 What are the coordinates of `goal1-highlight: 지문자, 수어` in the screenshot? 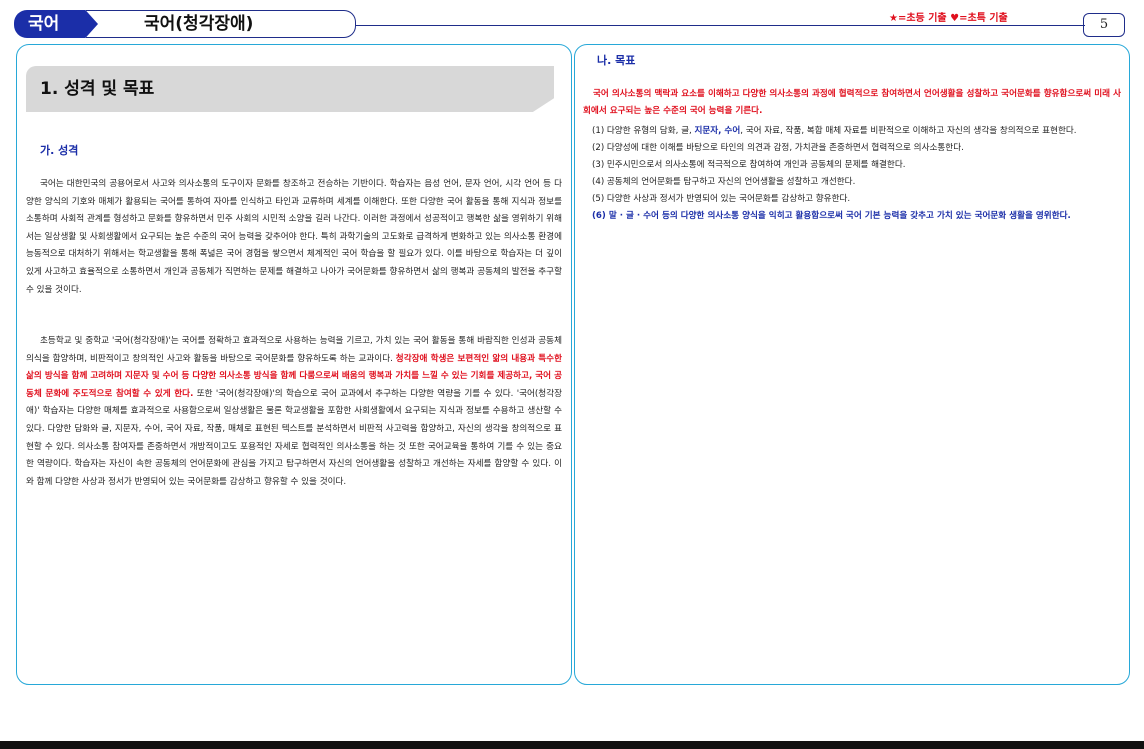 It's located at (717, 131).